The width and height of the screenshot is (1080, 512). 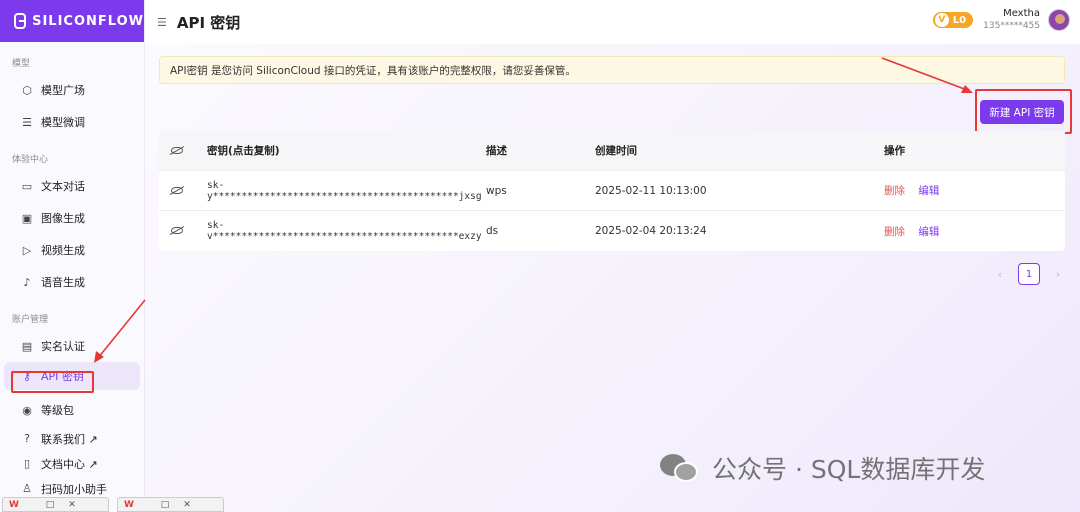 I want to click on header: ☰ API 密钥 V L0 Mextha 135*****455, so click(x=612, y=22).